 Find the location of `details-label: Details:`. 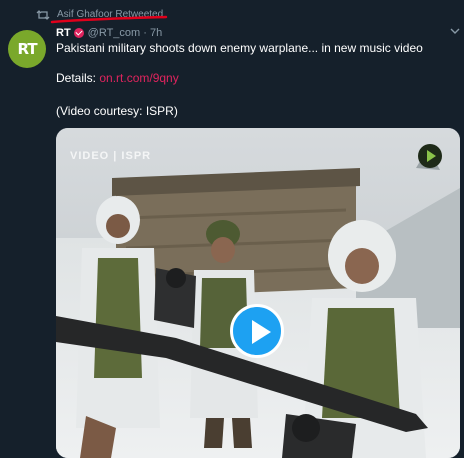

details-label: Details: is located at coordinates (78, 78).